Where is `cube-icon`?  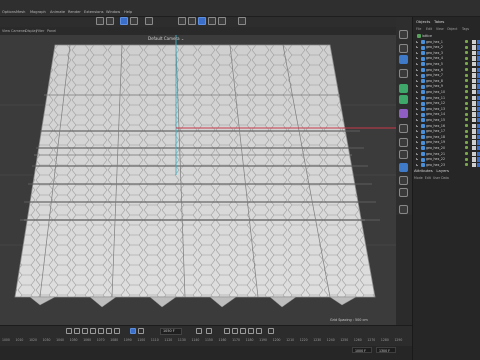 cube-icon is located at coordinates (403, 34).